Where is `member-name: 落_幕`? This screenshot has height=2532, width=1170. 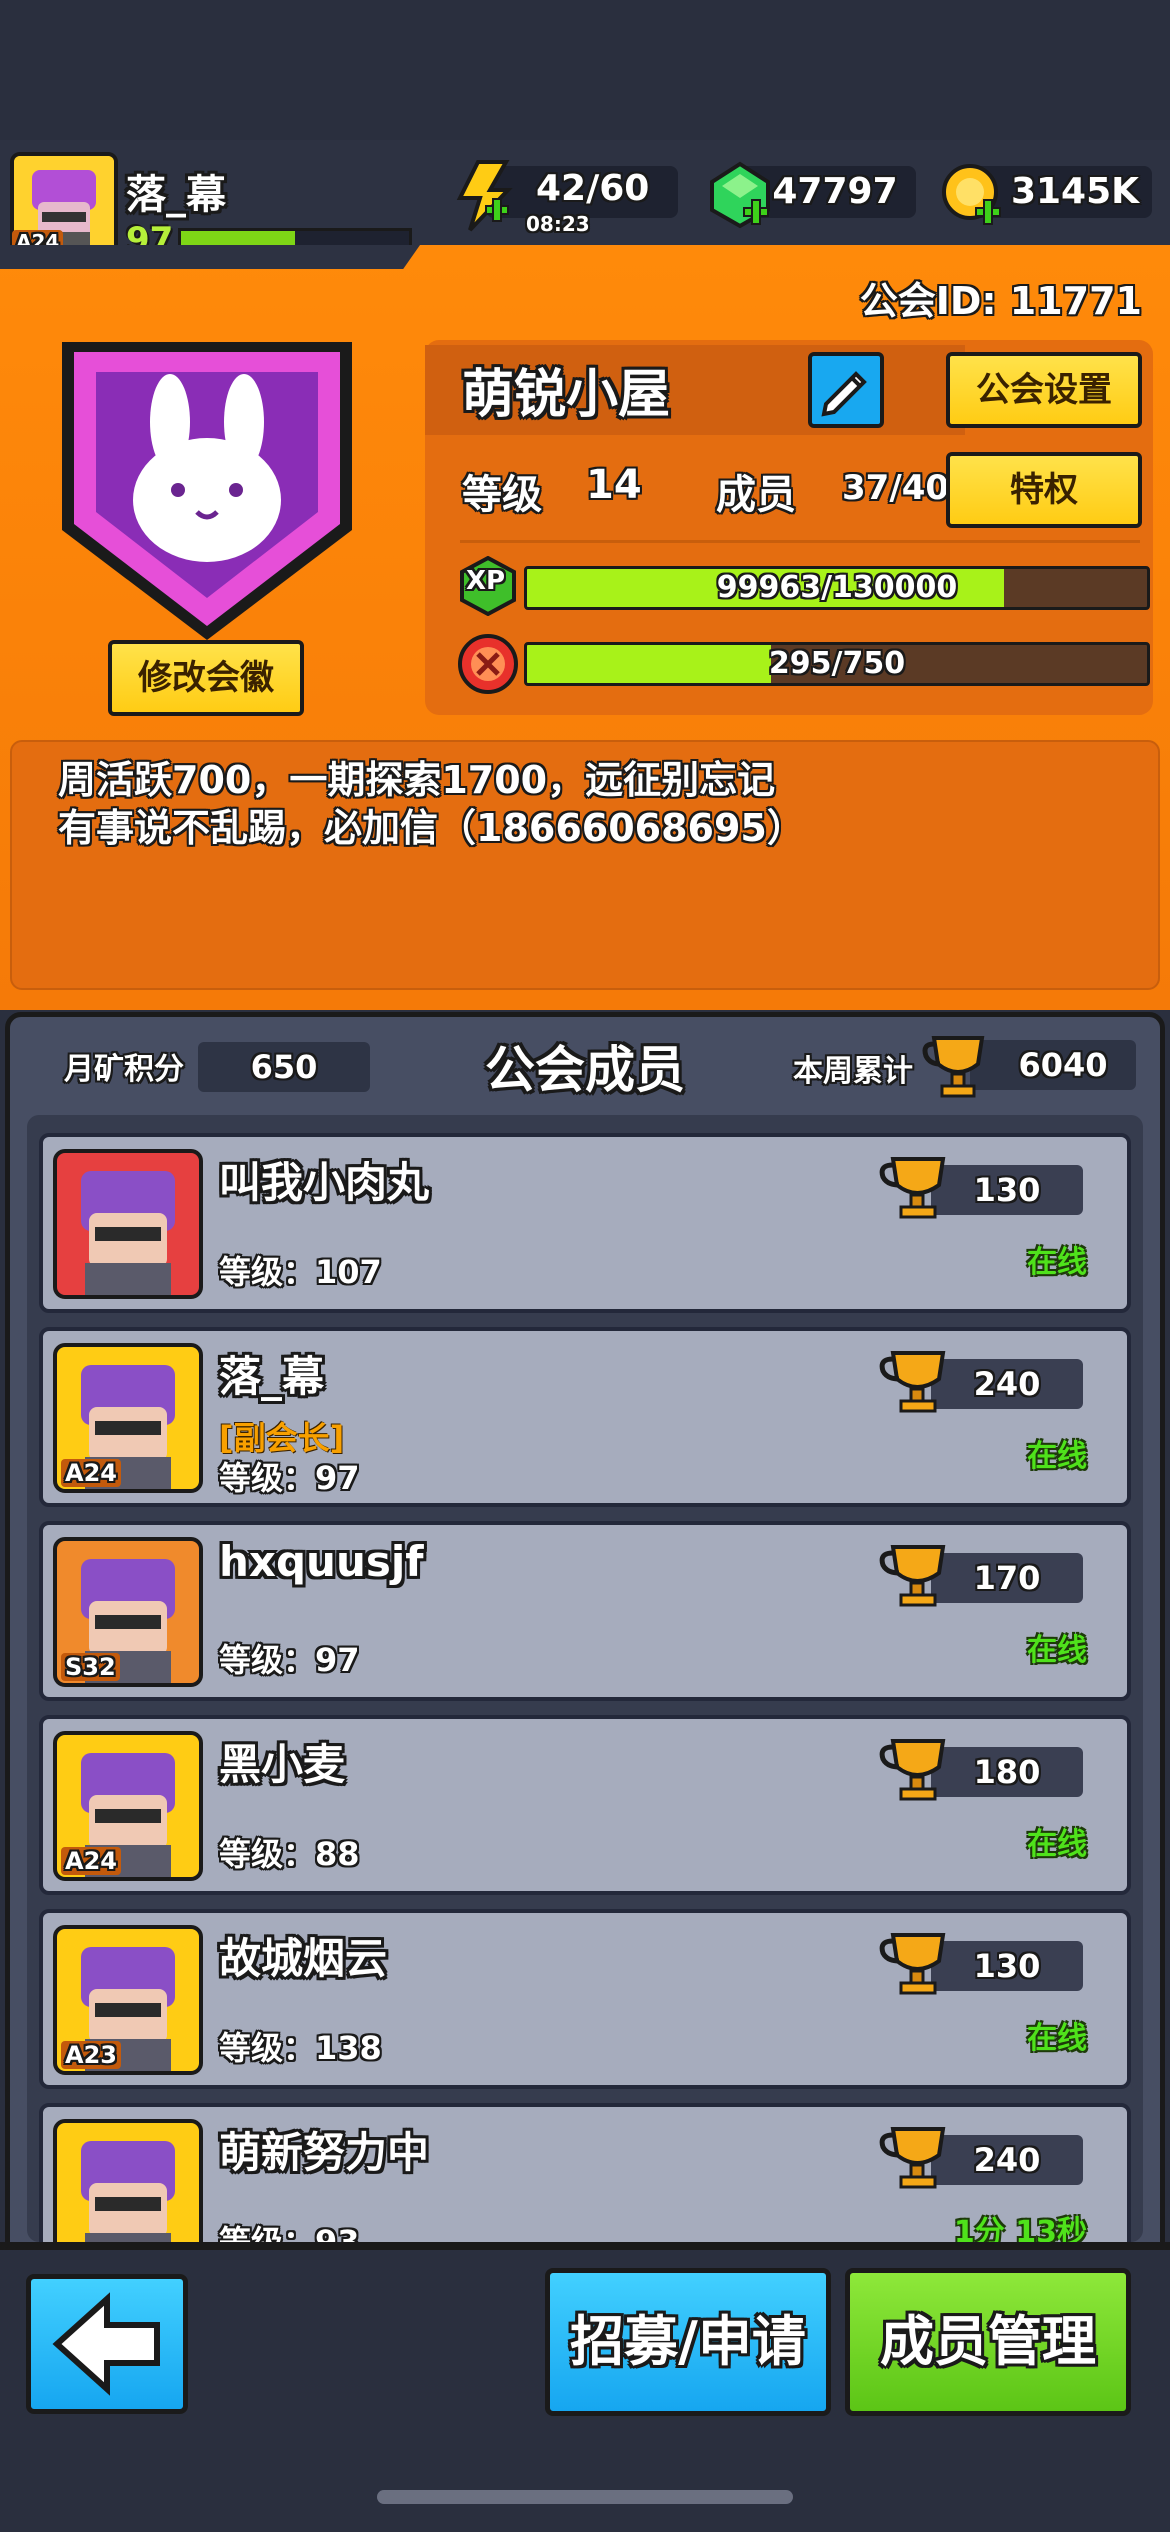 member-name: 落_幕 is located at coordinates (272, 1376).